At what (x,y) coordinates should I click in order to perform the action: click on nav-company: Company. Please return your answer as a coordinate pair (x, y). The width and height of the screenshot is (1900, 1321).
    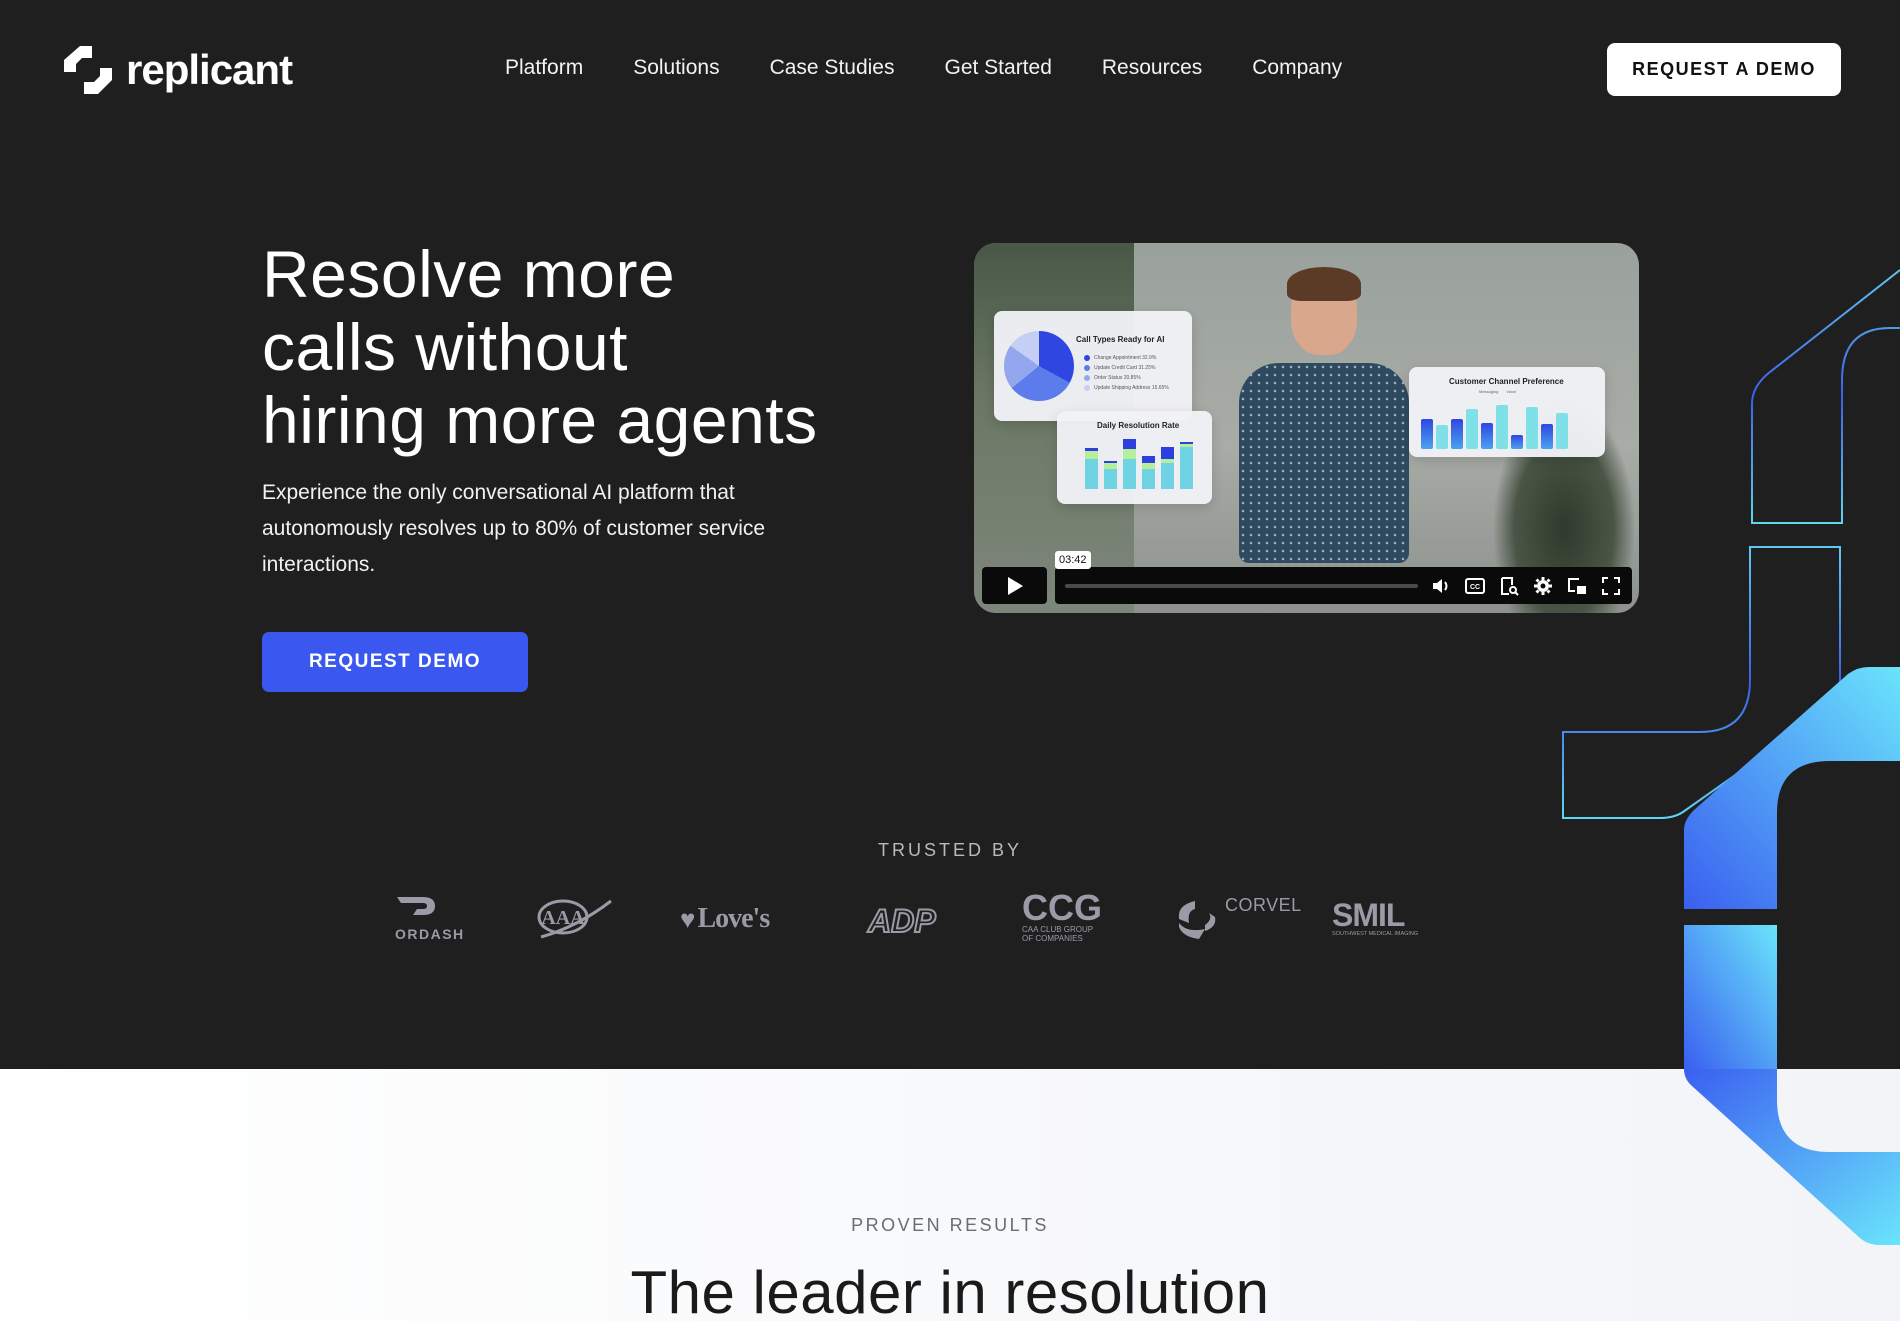
    Looking at the image, I should click on (1297, 68).